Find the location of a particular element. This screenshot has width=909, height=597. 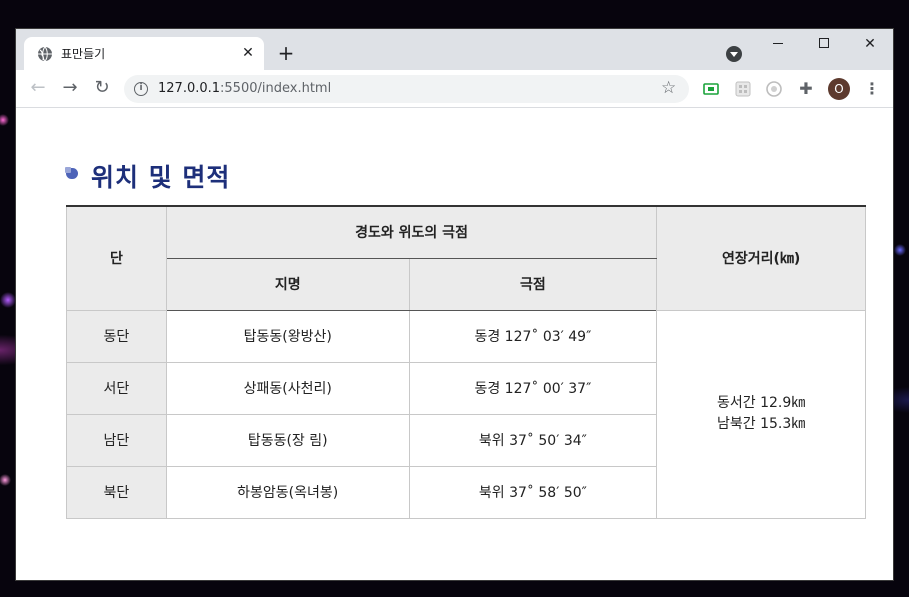

reload-button: ↻ is located at coordinates (102, 88).